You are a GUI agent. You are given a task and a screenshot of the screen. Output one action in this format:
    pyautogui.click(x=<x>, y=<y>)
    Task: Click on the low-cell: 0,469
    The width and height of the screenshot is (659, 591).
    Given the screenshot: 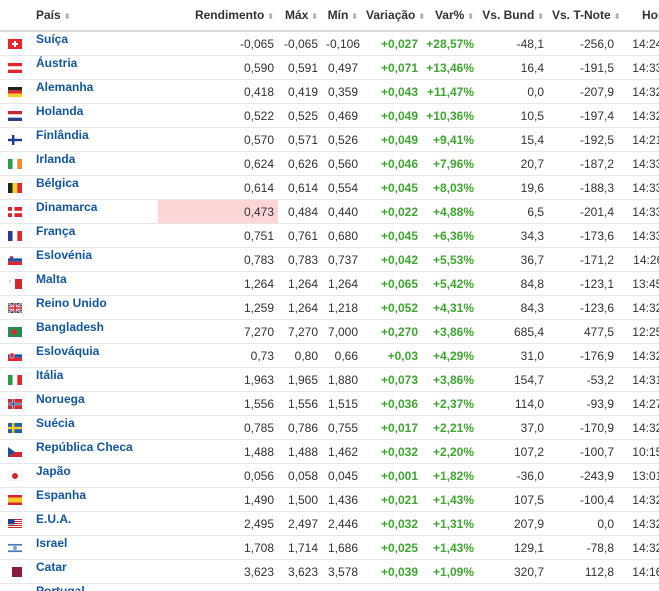 What is the action you would take?
    pyautogui.click(x=342, y=115)
    